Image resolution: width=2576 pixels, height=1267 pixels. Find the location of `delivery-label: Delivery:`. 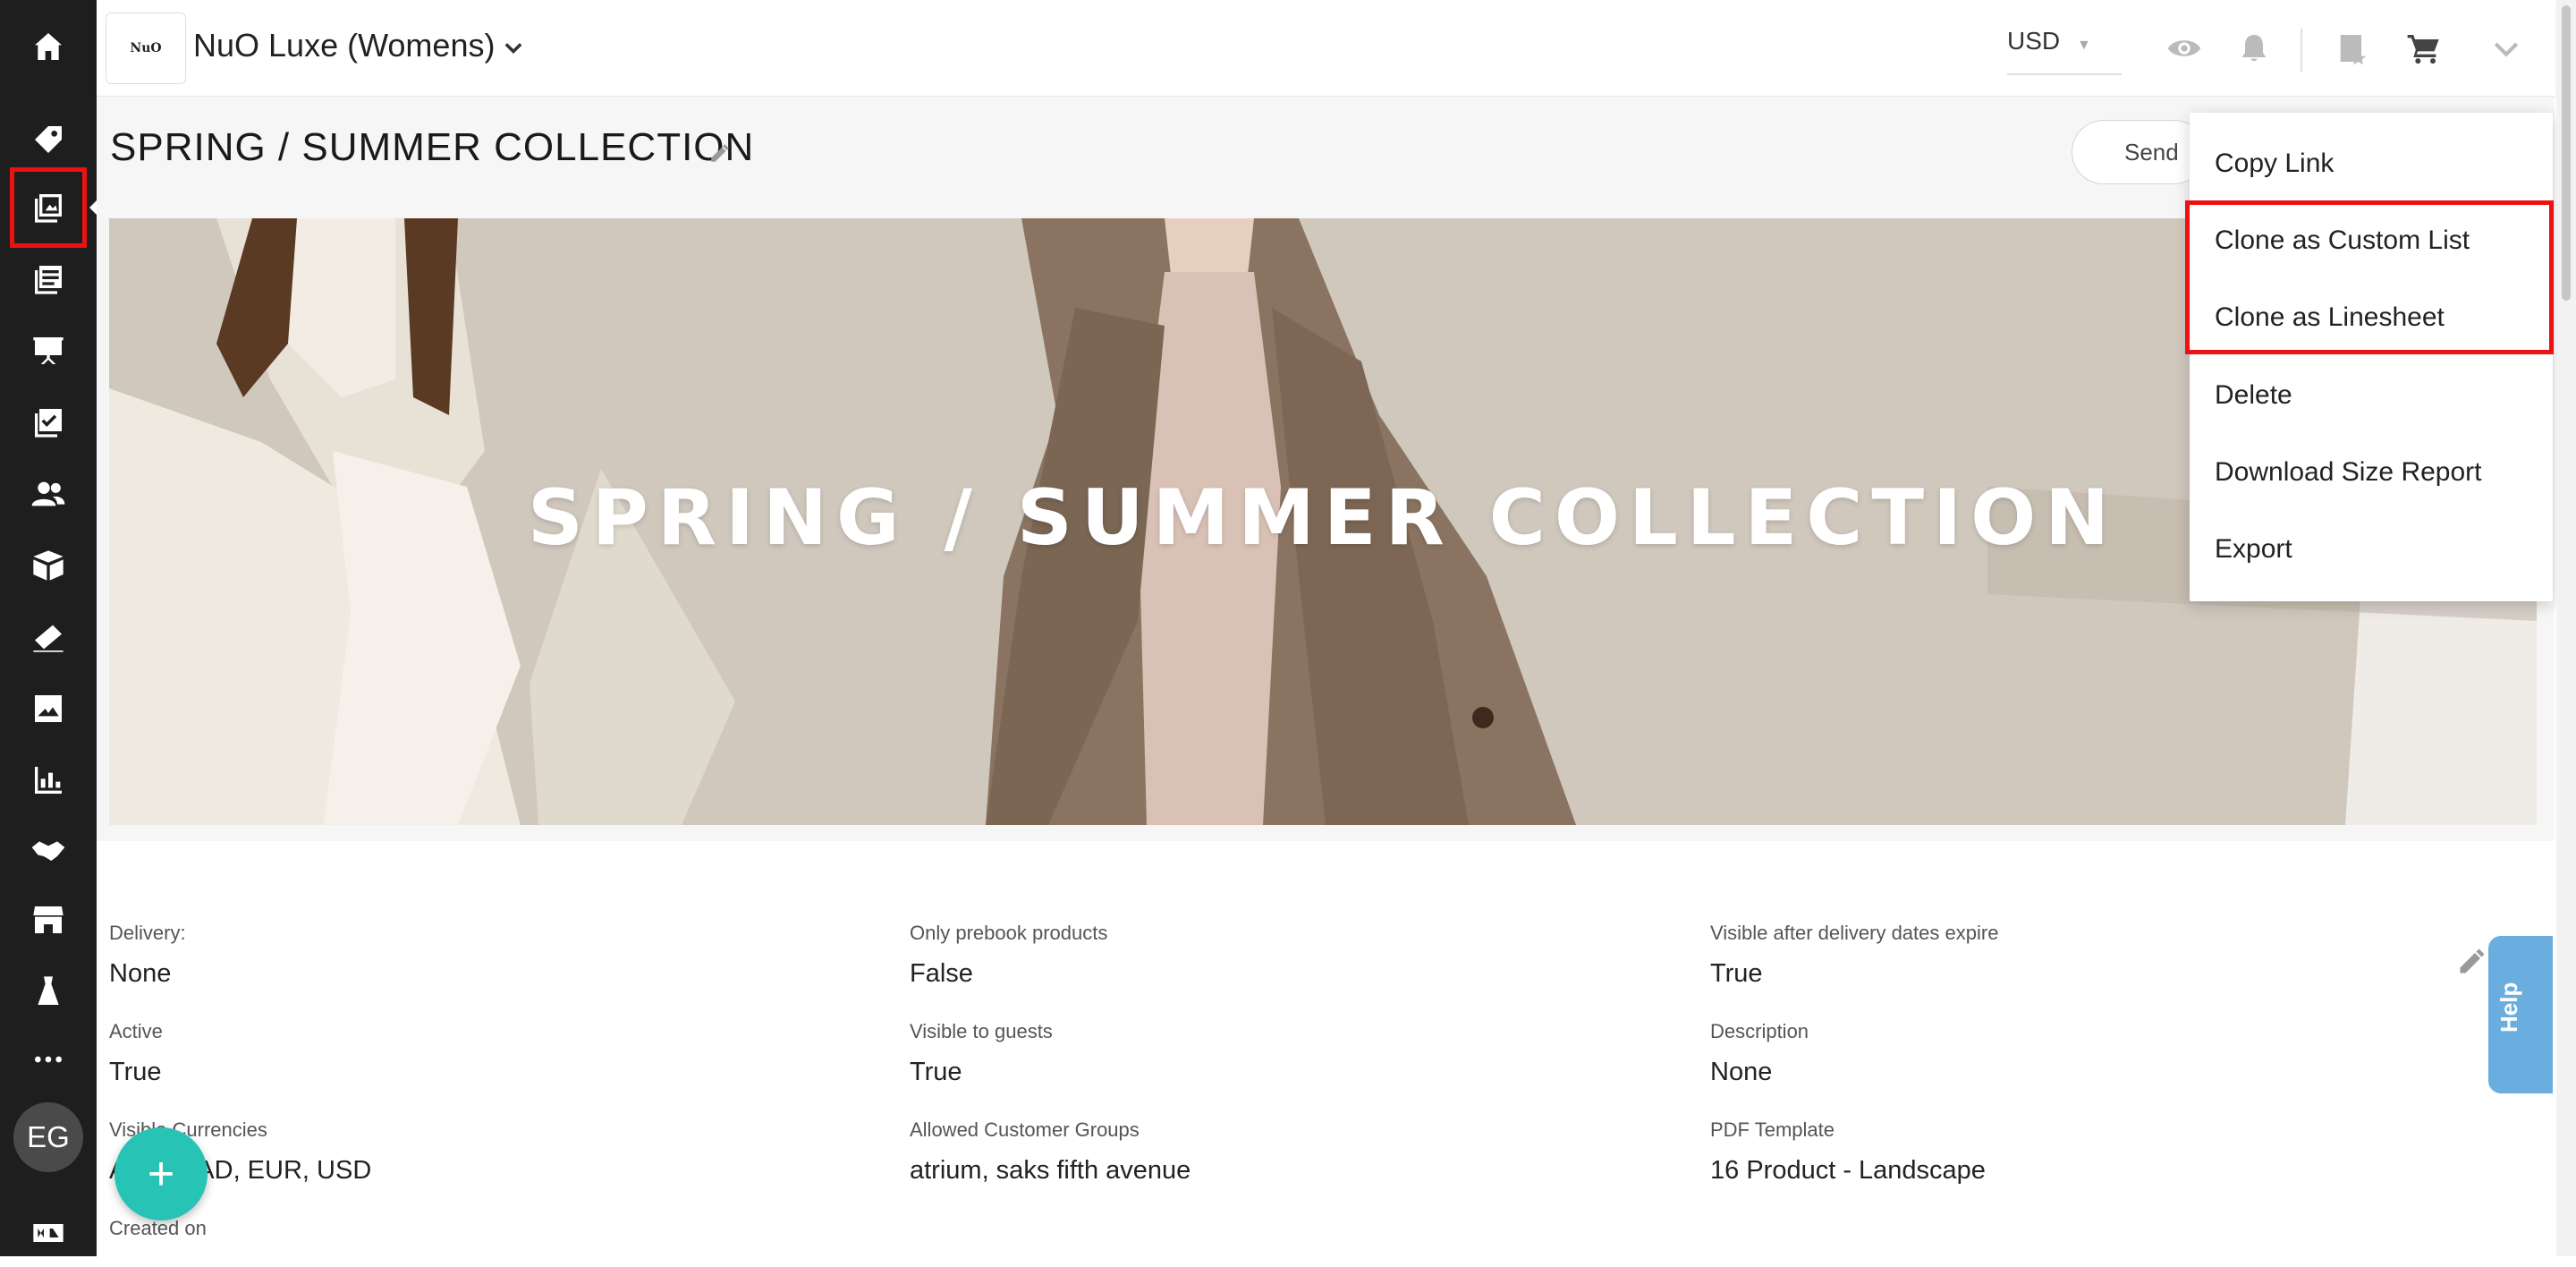

delivery-label: Delivery: is located at coordinates (147, 933).